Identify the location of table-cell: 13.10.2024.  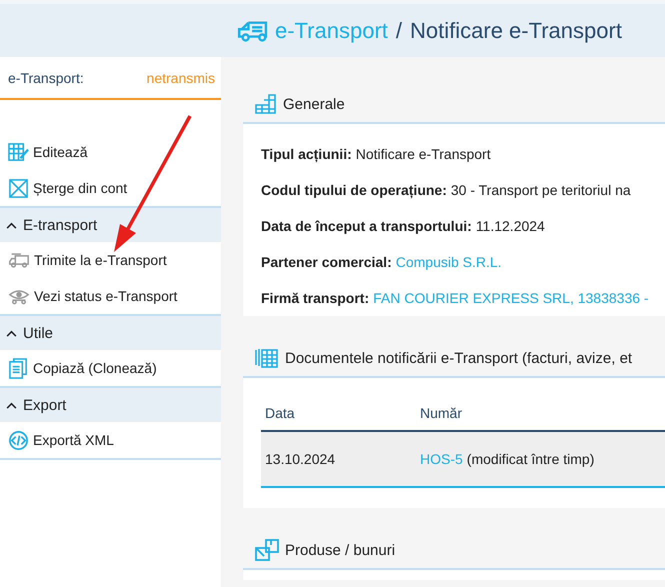
(300, 459).